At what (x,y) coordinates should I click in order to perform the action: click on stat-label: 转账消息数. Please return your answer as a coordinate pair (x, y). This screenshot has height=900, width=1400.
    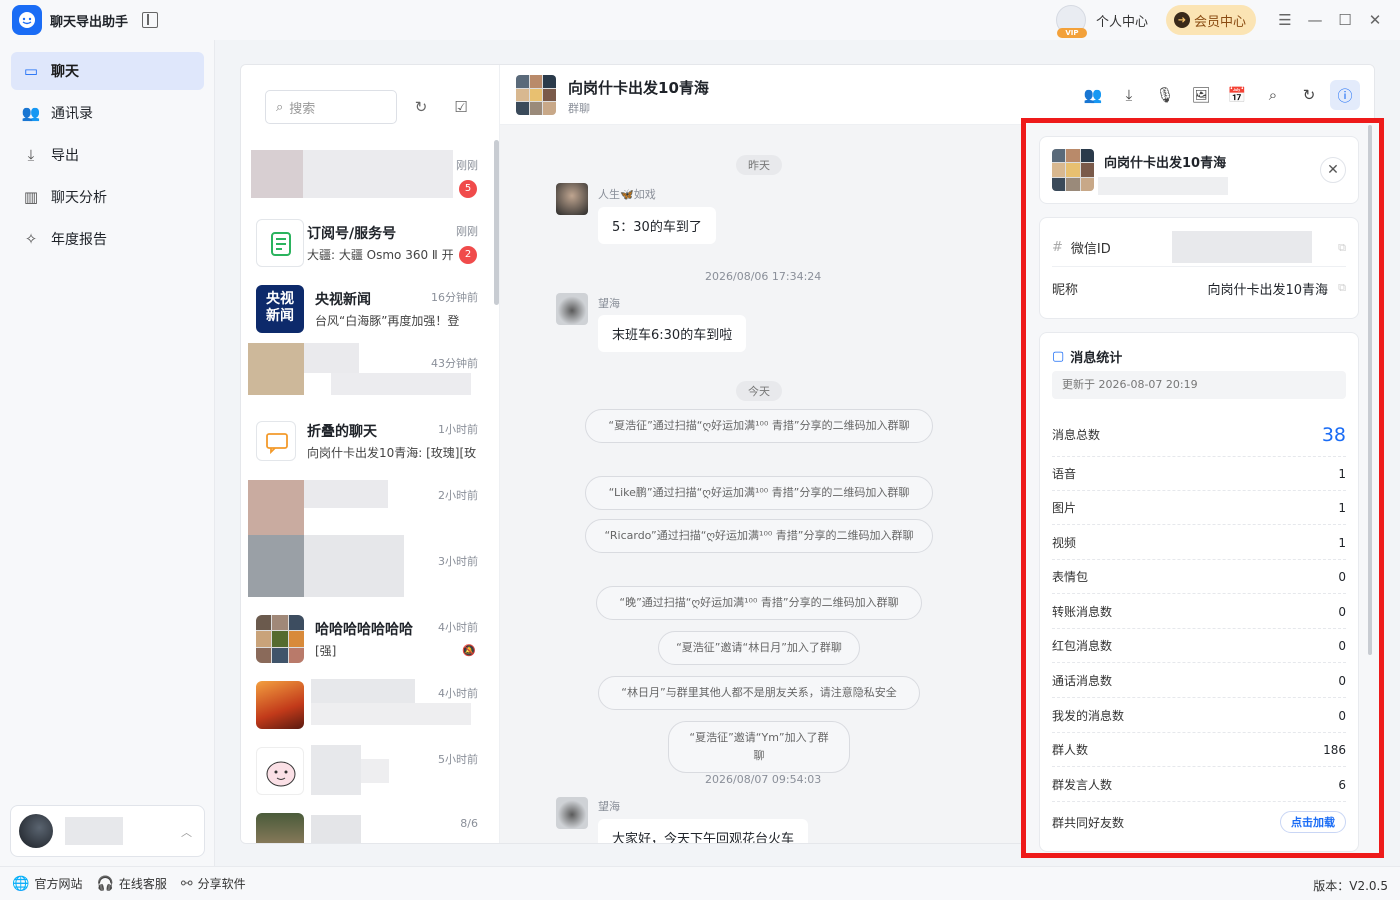
    Looking at the image, I should click on (1082, 612).